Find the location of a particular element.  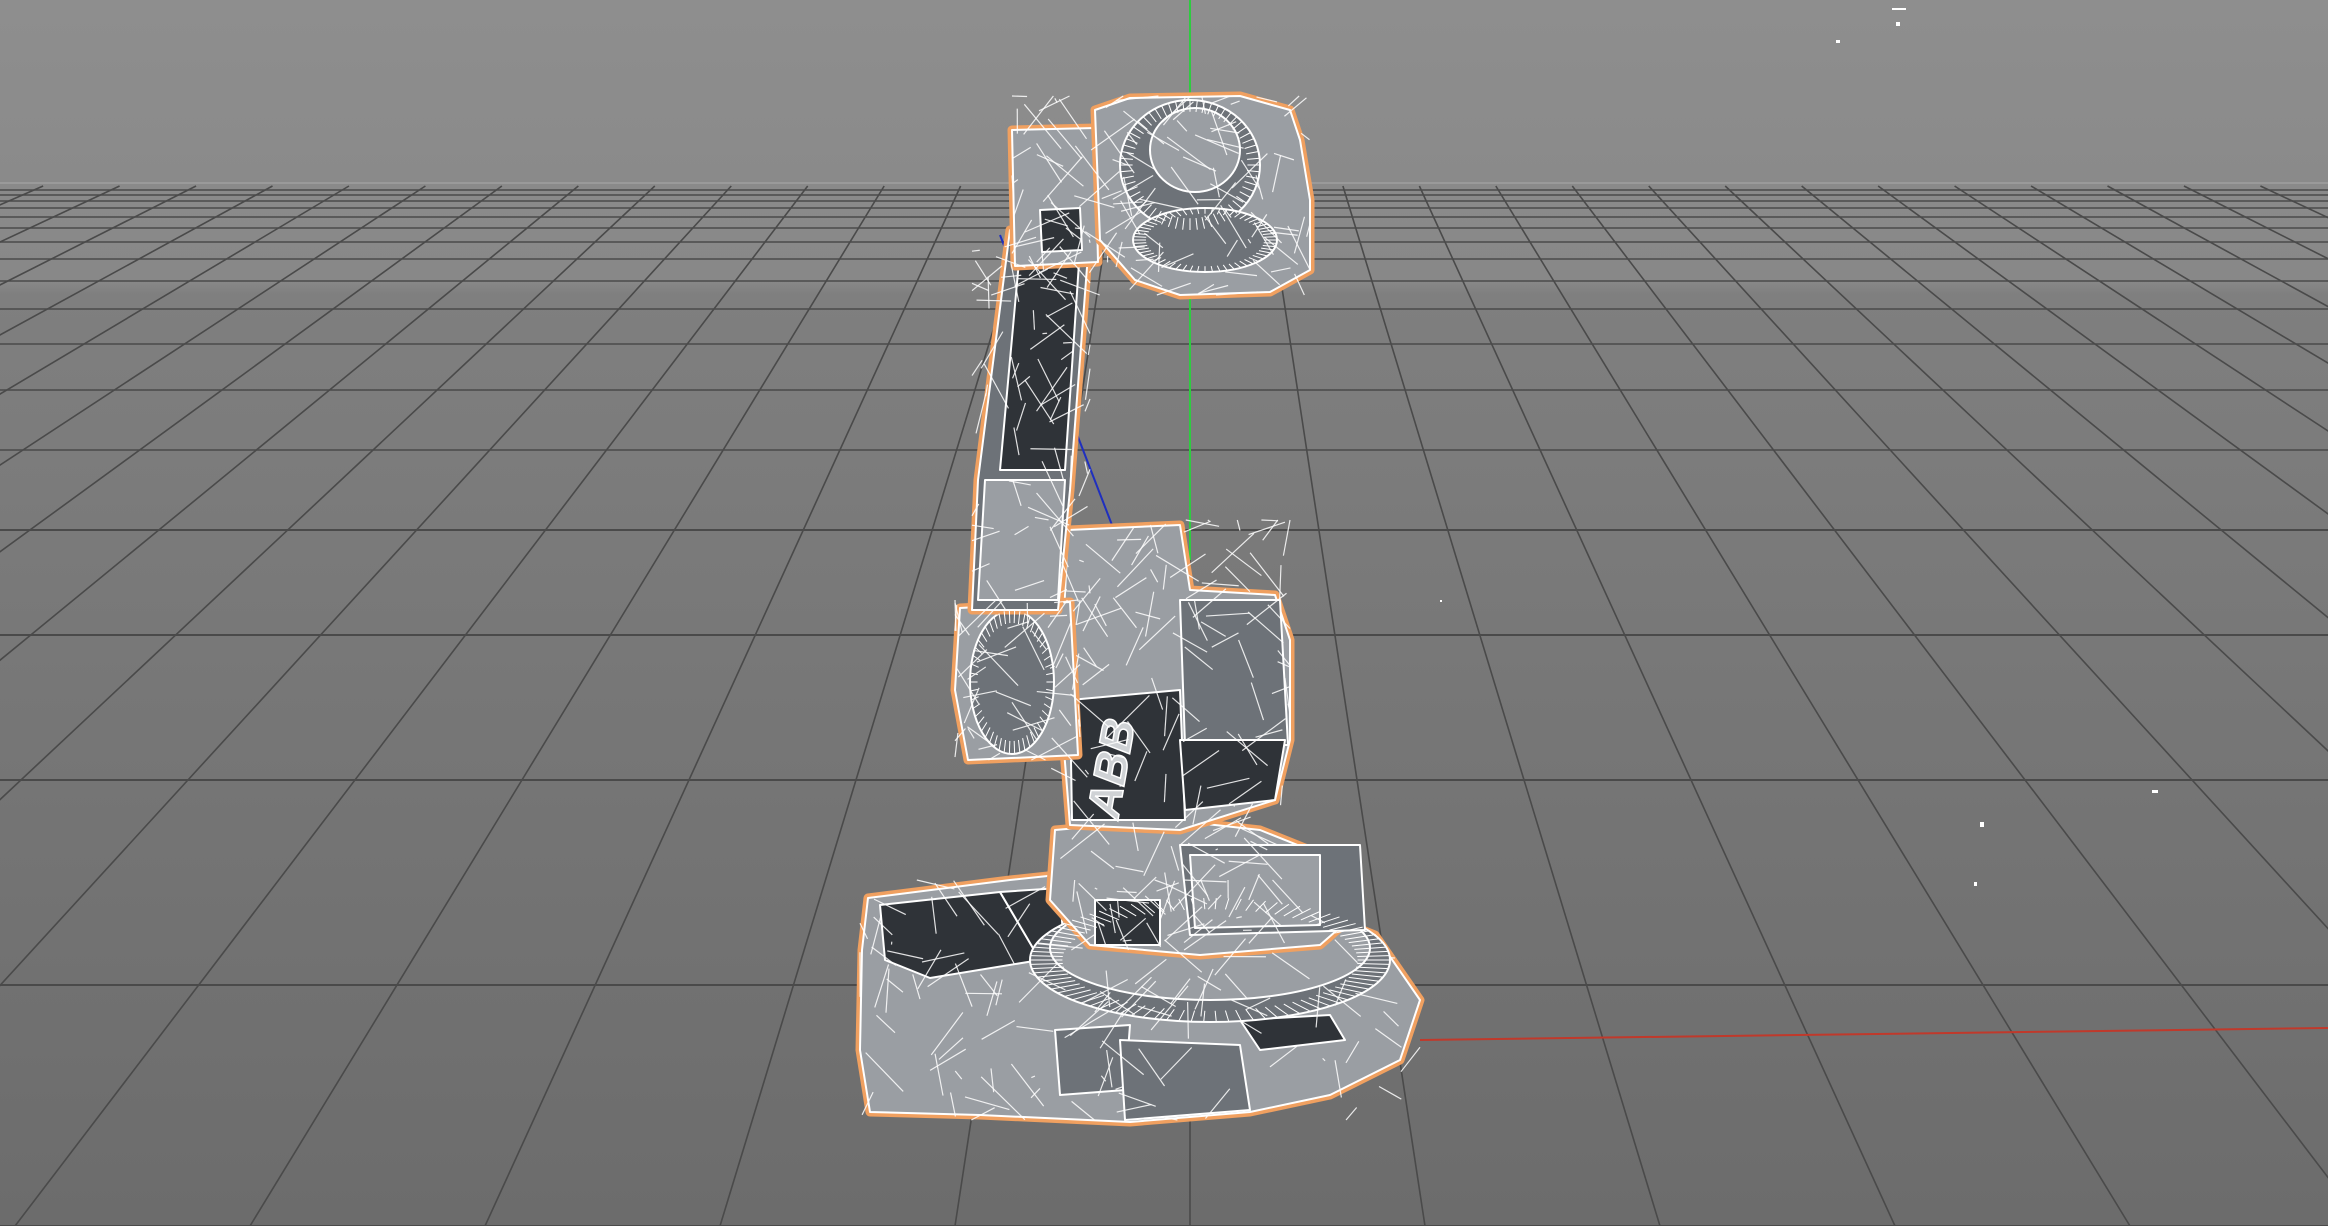

robot-elbow-block is located at coordinates (1055, 197).